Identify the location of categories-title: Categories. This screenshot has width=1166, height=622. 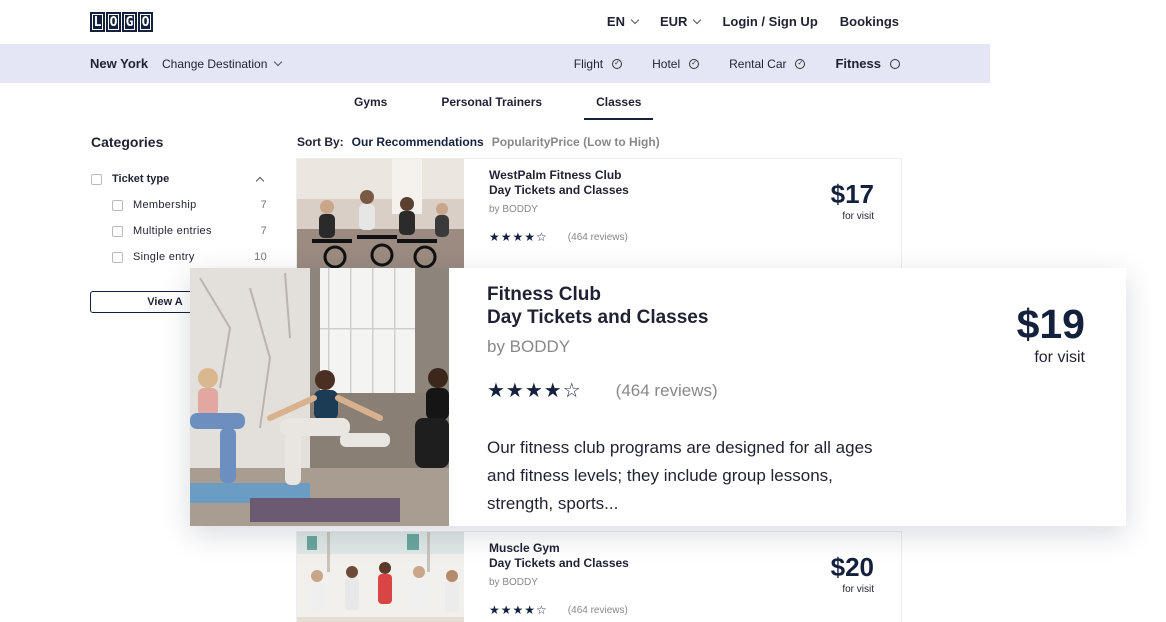
(127, 142).